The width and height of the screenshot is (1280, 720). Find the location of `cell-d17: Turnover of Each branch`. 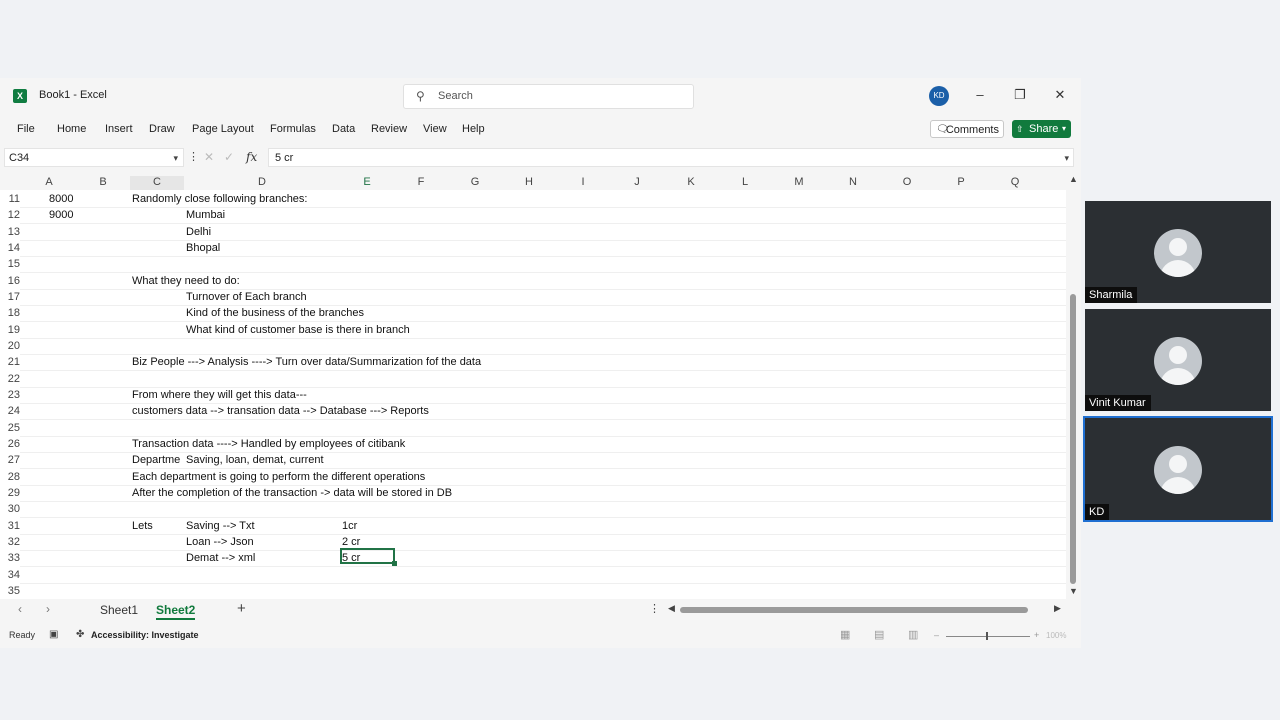

cell-d17: Turnover of Each branch is located at coordinates (246, 297).